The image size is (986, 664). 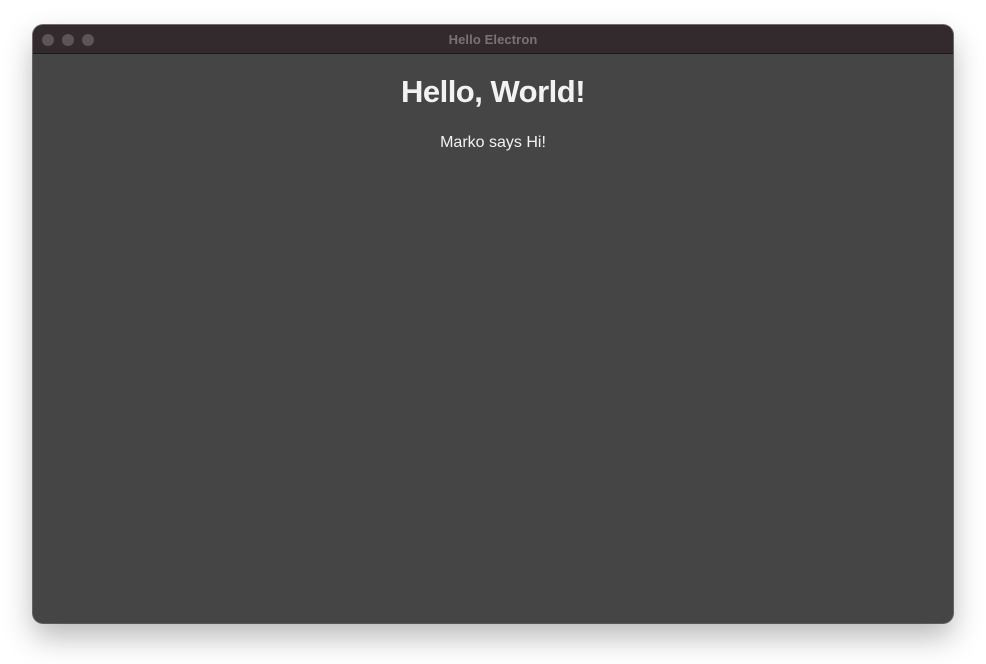 What do you see at coordinates (493, 91) in the screenshot?
I see `page-heading: Hello, World!` at bounding box center [493, 91].